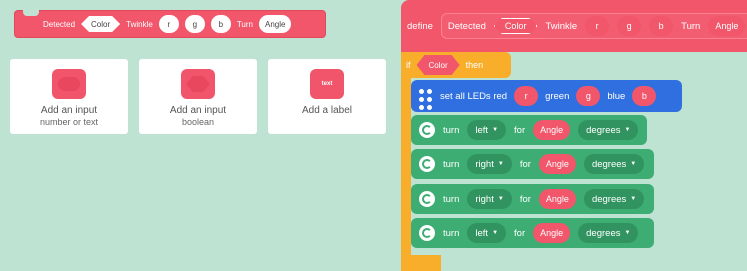 This screenshot has height=271, width=747. I want to click on preview-label-twinkle: Twinkle, so click(139, 24).